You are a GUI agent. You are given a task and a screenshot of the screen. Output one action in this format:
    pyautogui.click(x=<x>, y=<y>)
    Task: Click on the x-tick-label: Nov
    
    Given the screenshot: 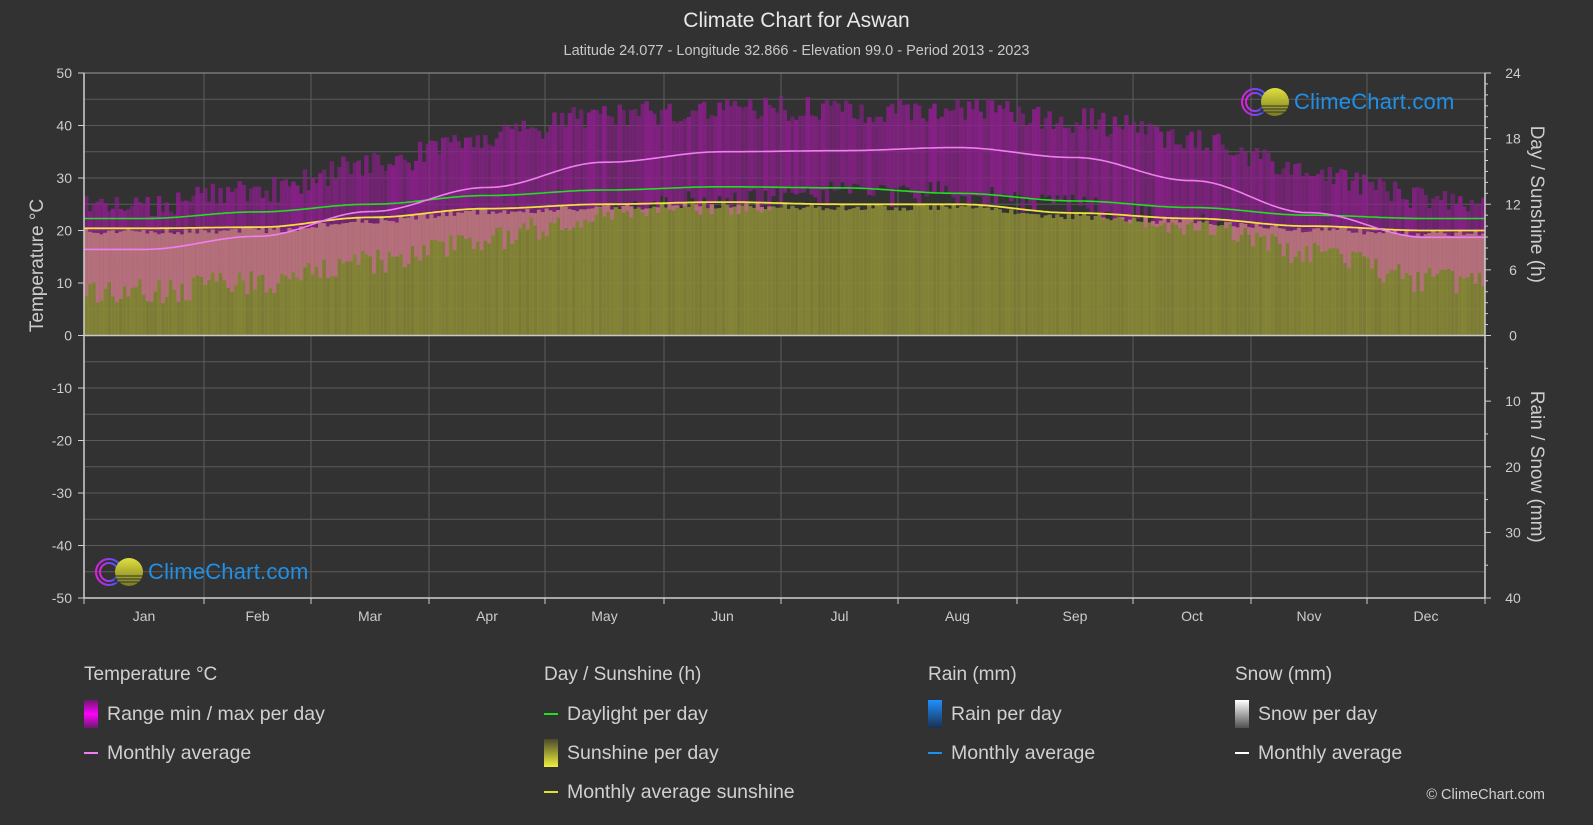 What is the action you would take?
    pyautogui.click(x=1309, y=616)
    